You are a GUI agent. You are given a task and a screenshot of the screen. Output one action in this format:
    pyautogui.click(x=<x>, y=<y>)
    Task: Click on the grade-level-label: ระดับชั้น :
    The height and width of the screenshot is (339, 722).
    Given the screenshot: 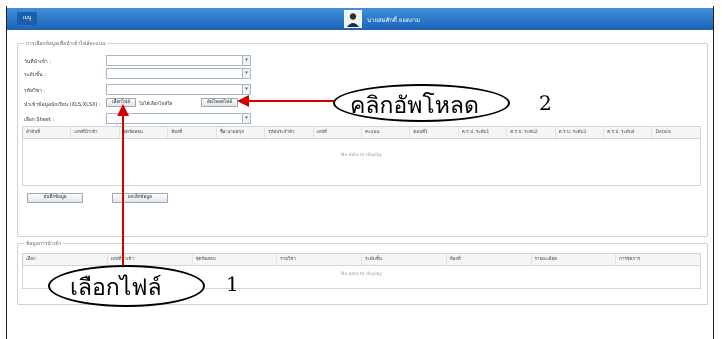 What is the action you would take?
    pyautogui.click(x=35, y=75)
    